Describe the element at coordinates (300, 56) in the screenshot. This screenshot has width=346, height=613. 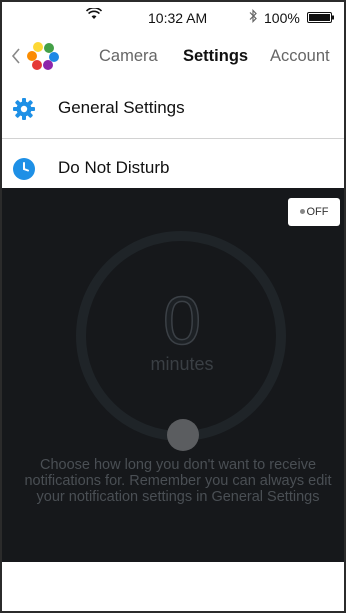
I see `tab-account: Account` at that location.